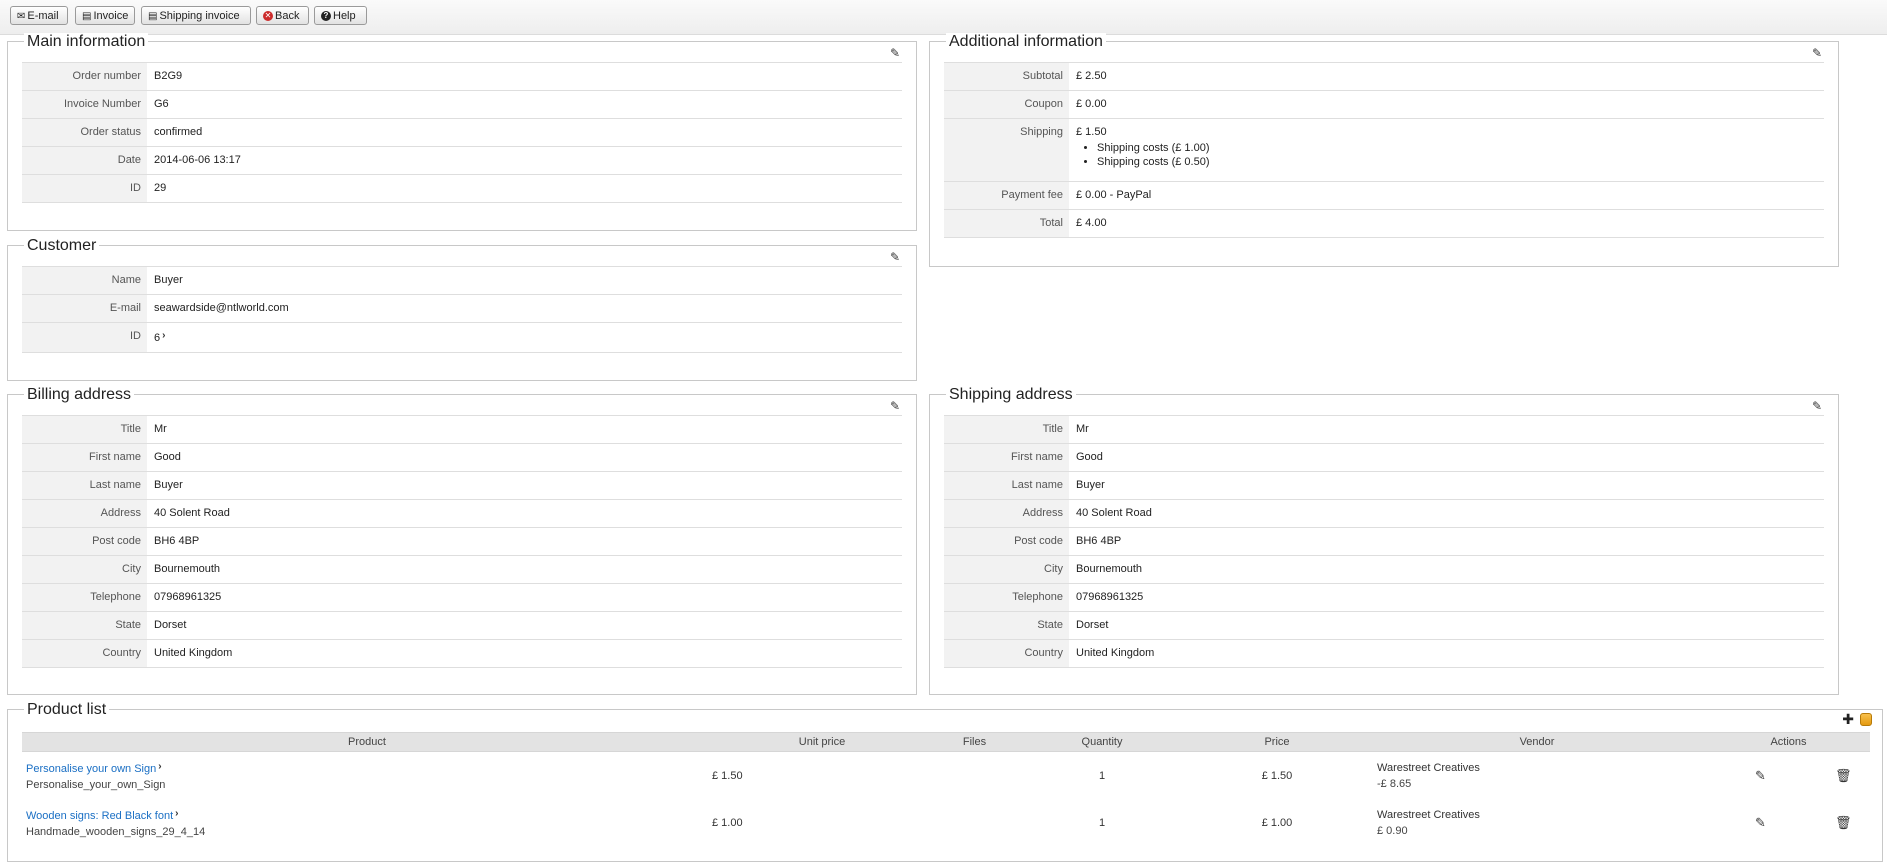 The height and width of the screenshot is (867, 1887). I want to click on product-sku: Handmade_wooden_signs_29_4_14, so click(116, 831).